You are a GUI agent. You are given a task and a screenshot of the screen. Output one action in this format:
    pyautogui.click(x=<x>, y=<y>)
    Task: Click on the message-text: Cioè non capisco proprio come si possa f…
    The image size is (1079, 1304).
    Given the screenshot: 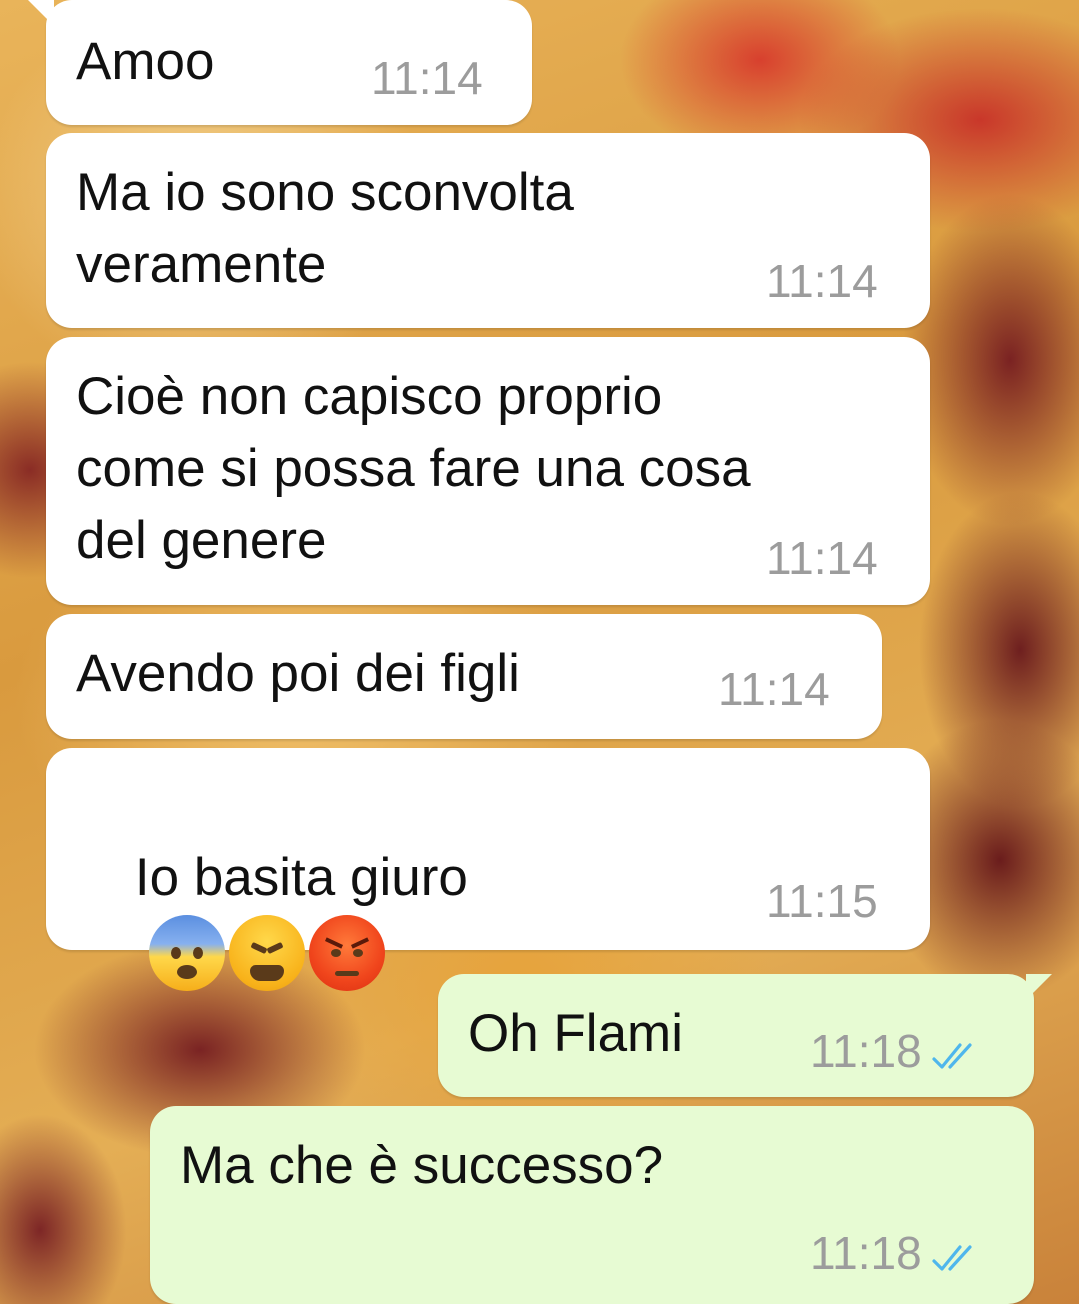 What is the action you would take?
    pyautogui.click(x=413, y=468)
    